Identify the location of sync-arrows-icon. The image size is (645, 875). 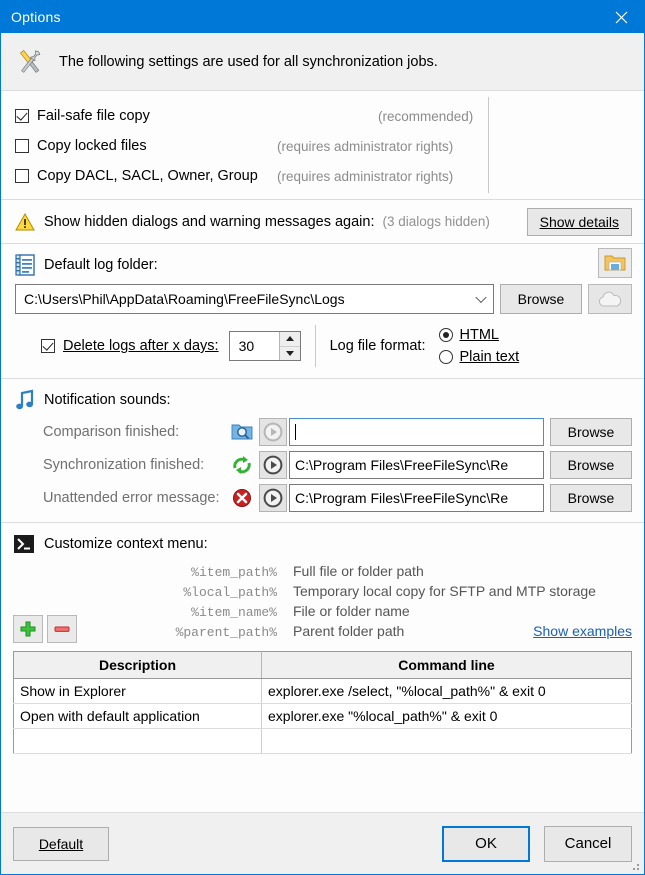
(242, 465).